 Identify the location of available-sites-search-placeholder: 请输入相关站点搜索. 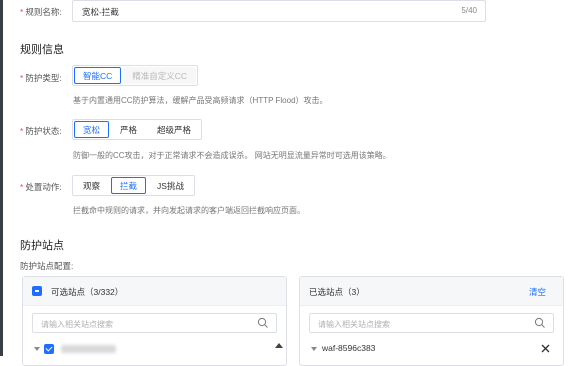
(77, 324).